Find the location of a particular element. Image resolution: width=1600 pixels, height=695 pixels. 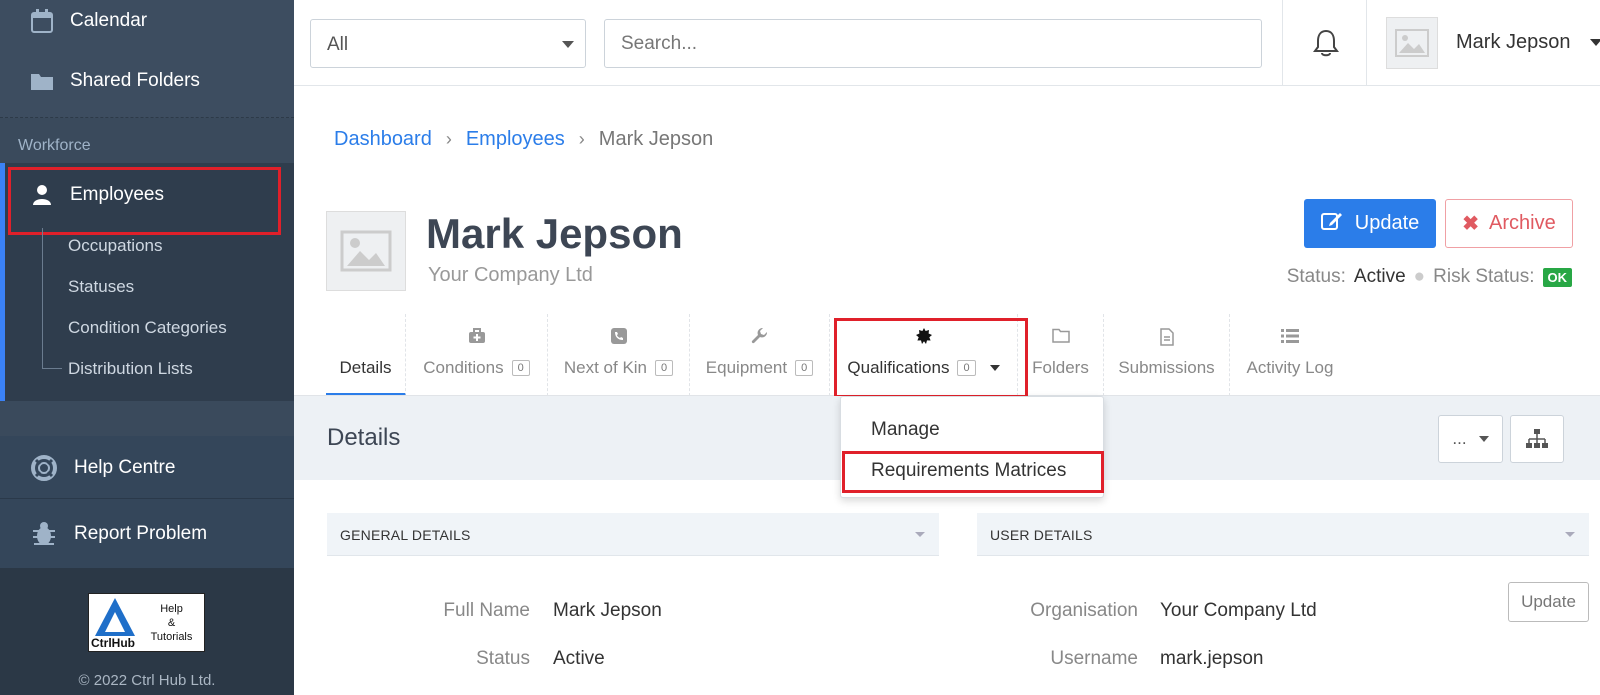

sidebar-item-help-centre: Help Centre is located at coordinates (147, 468).